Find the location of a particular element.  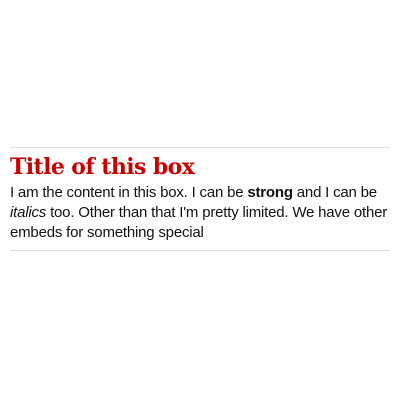

italic-text: italics is located at coordinates (28, 212).